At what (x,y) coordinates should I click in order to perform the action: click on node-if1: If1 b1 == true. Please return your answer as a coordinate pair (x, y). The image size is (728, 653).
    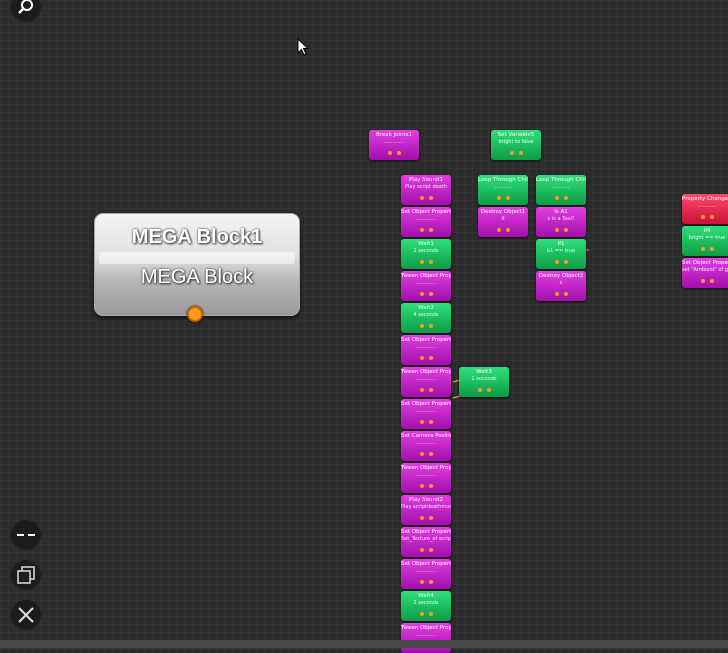
    Looking at the image, I should click on (561, 254).